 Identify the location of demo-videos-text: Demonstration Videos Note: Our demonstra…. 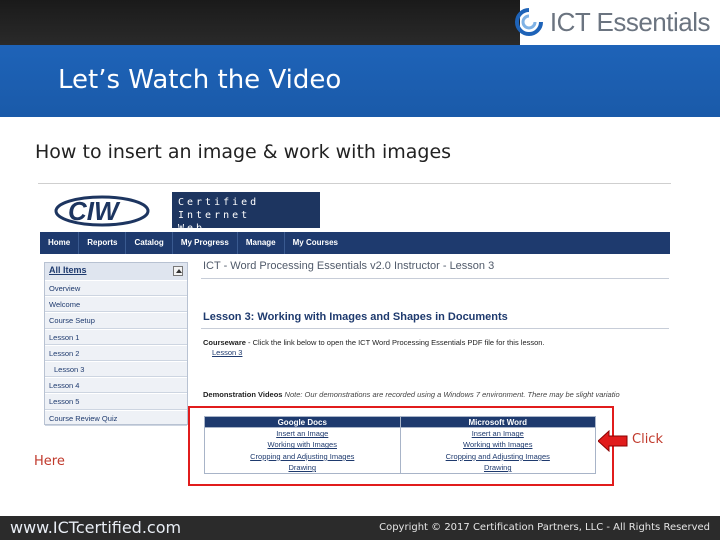
(436, 394).